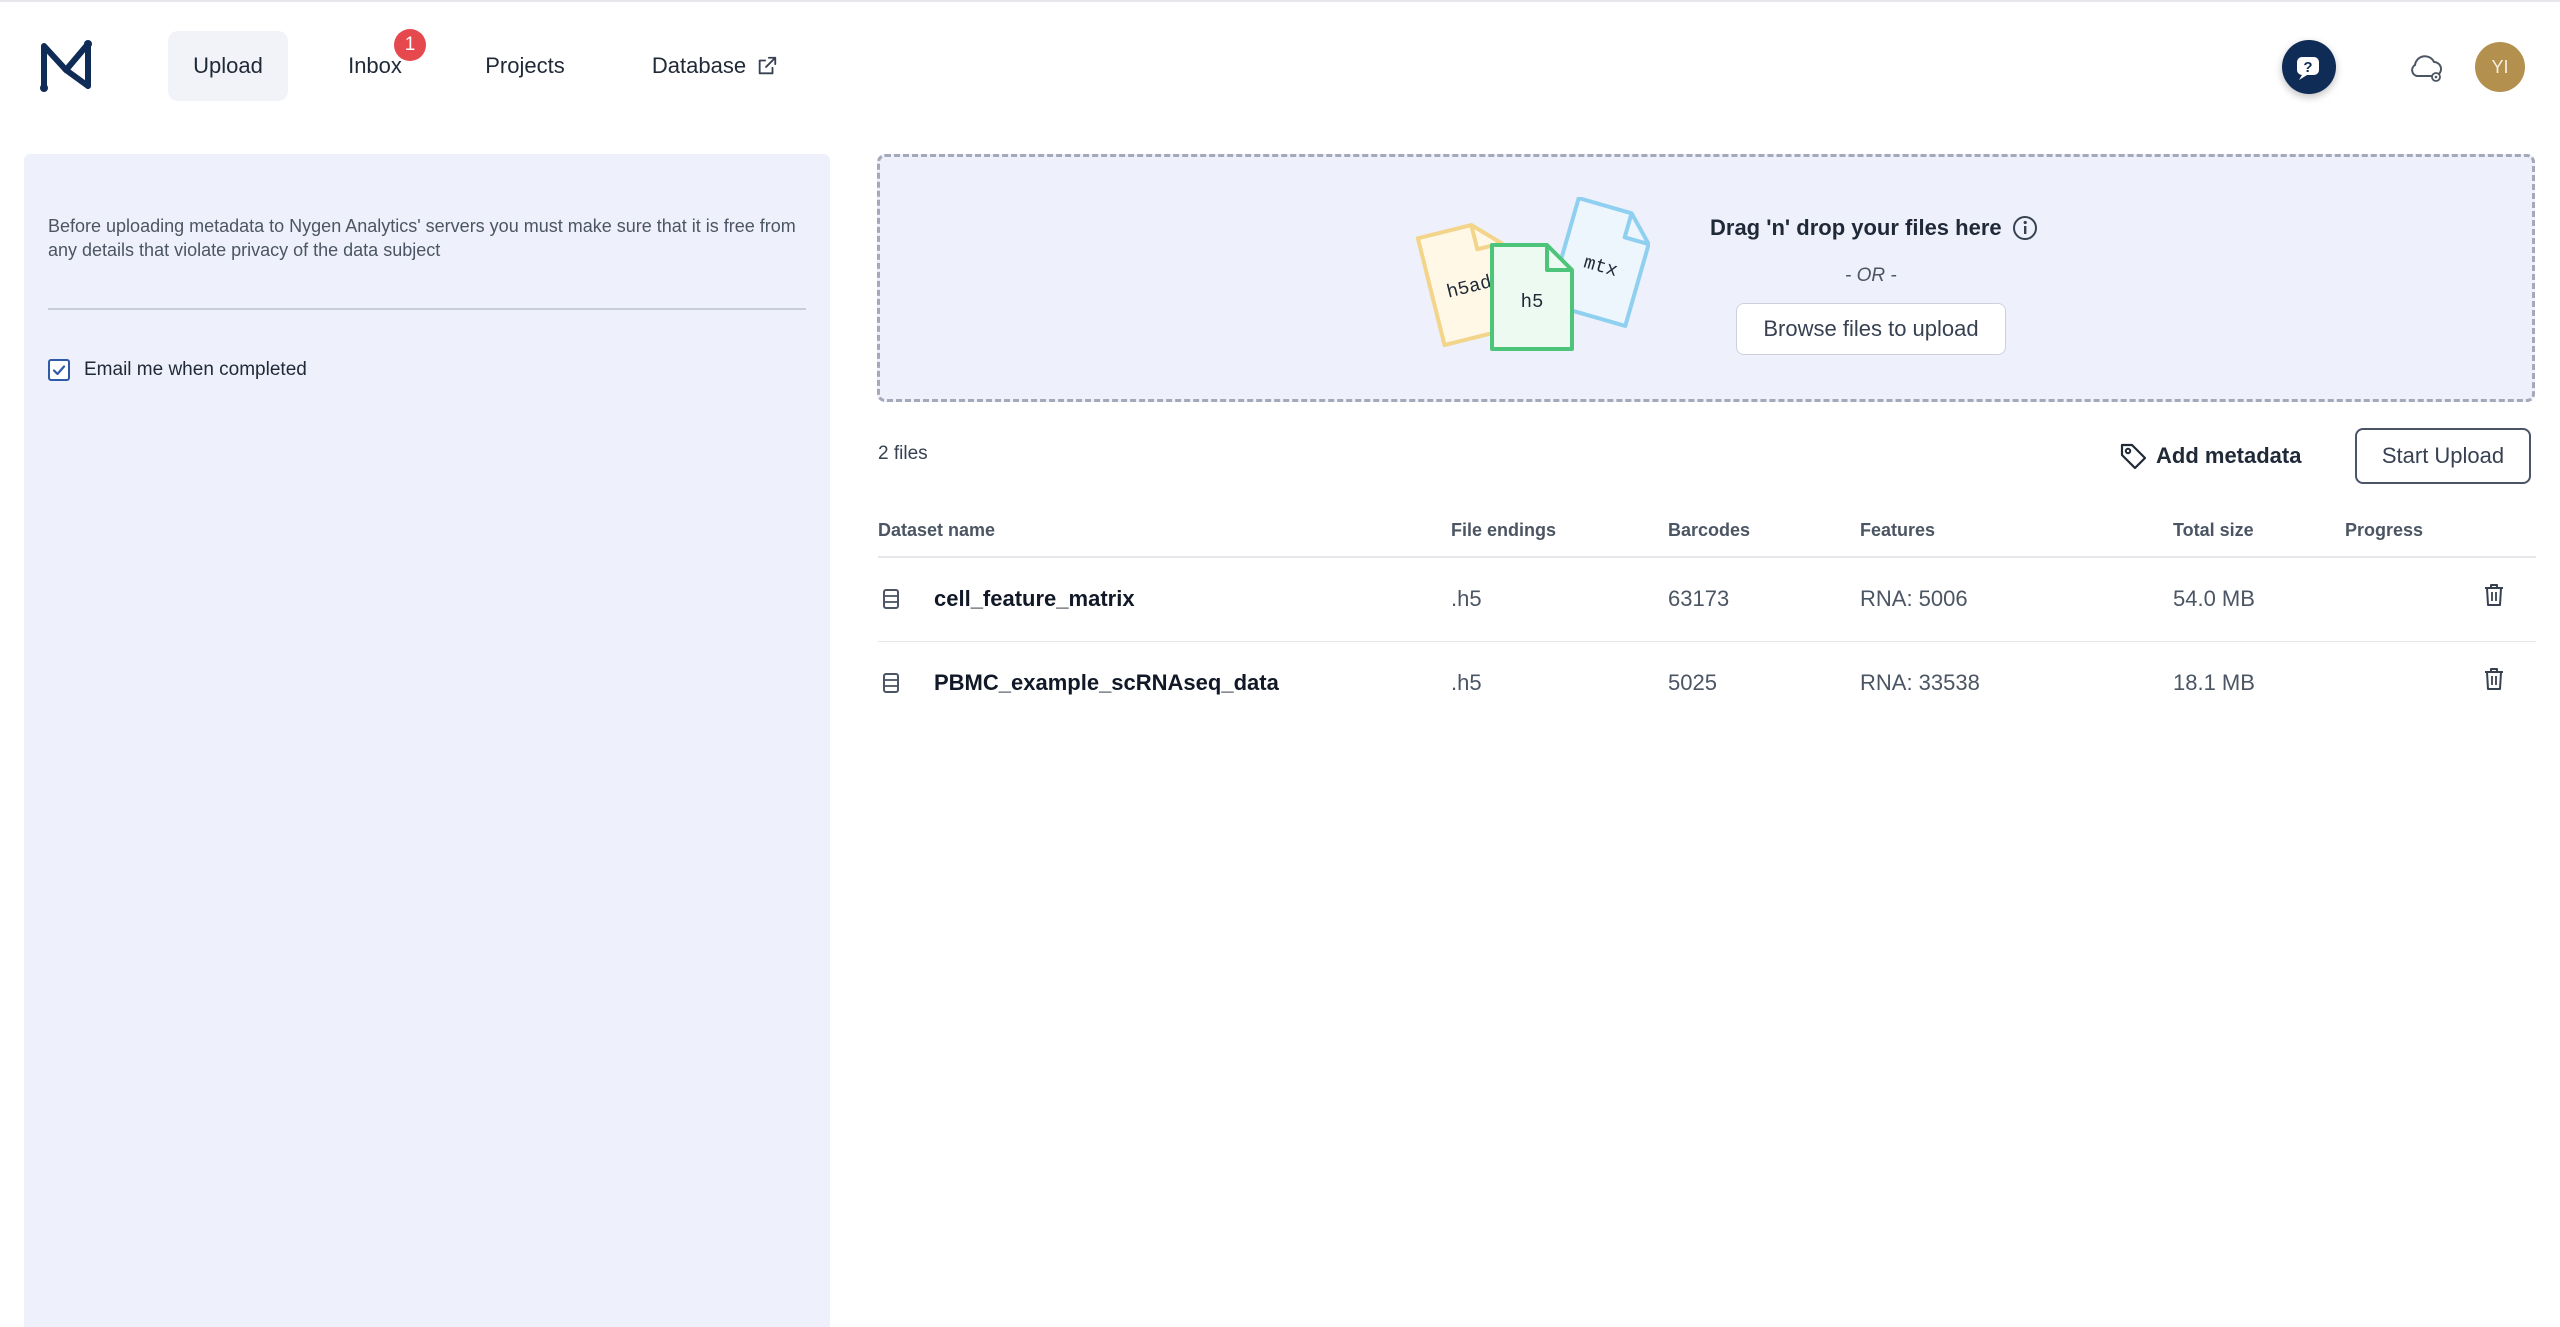 The image size is (2560, 1327). I want to click on dataset-name: PBMC_example_scRNAseq_data, so click(1106, 682).